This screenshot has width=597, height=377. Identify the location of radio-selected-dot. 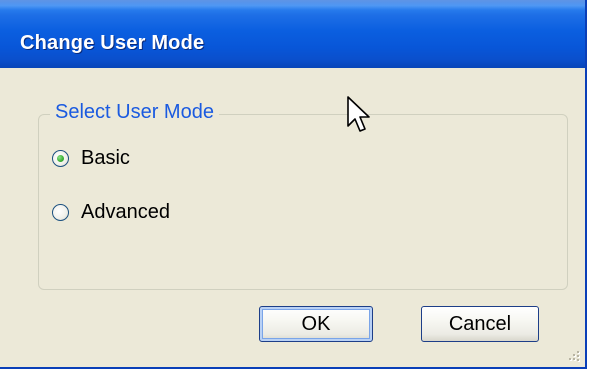
(60, 158).